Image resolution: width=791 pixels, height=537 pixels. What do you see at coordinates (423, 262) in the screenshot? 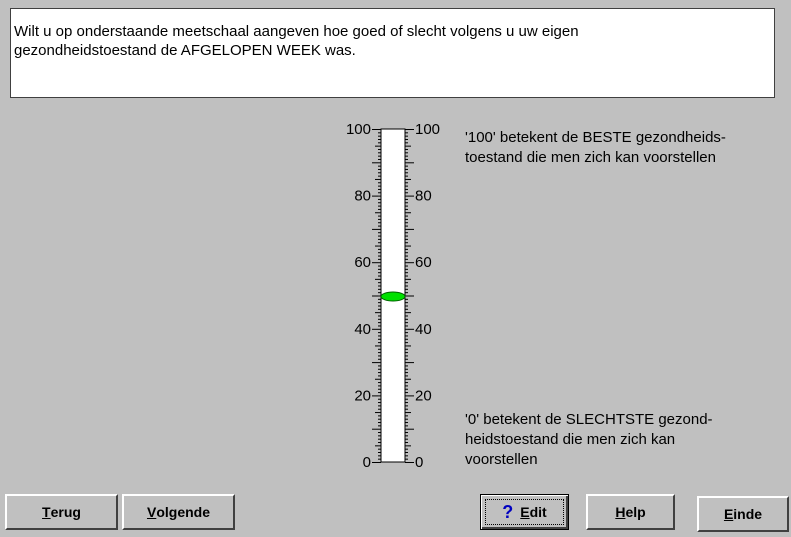
I see `scale-label-right: 60` at bounding box center [423, 262].